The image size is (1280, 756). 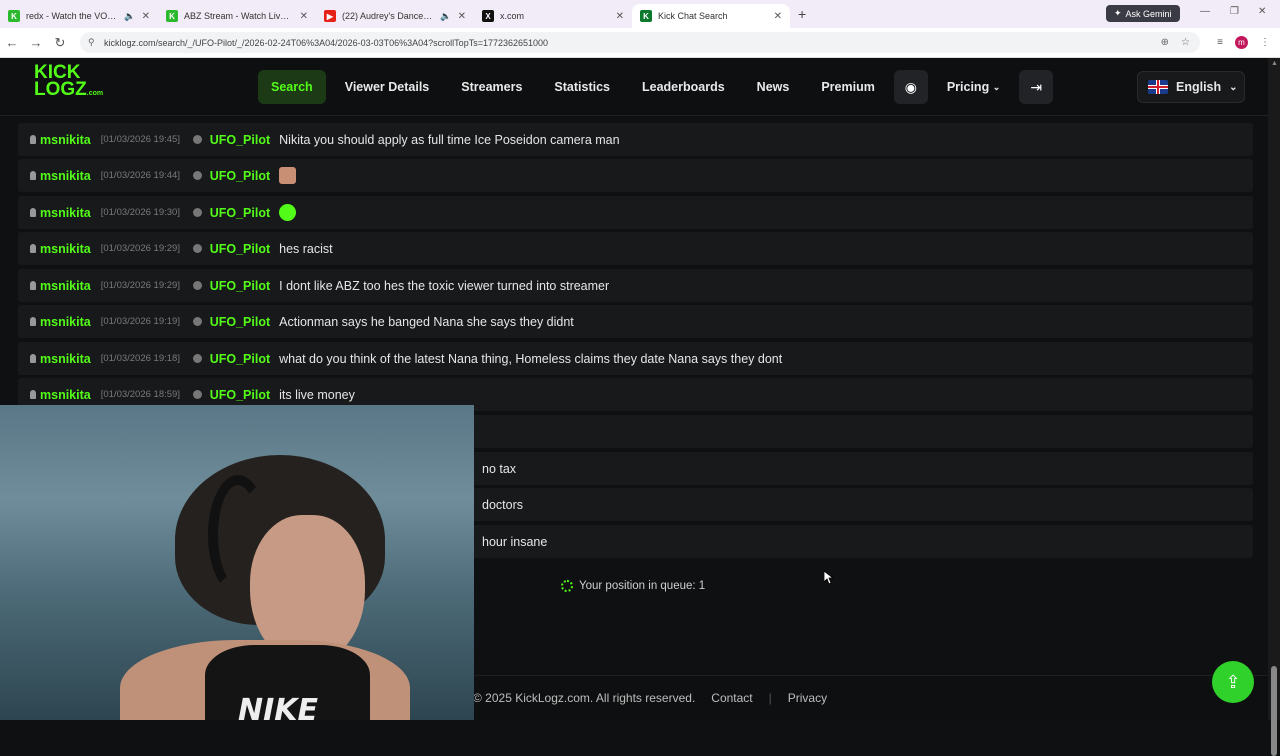 What do you see at coordinates (491, 87) in the screenshot?
I see `nav-streamers: Streamers` at bounding box center [491, 87].